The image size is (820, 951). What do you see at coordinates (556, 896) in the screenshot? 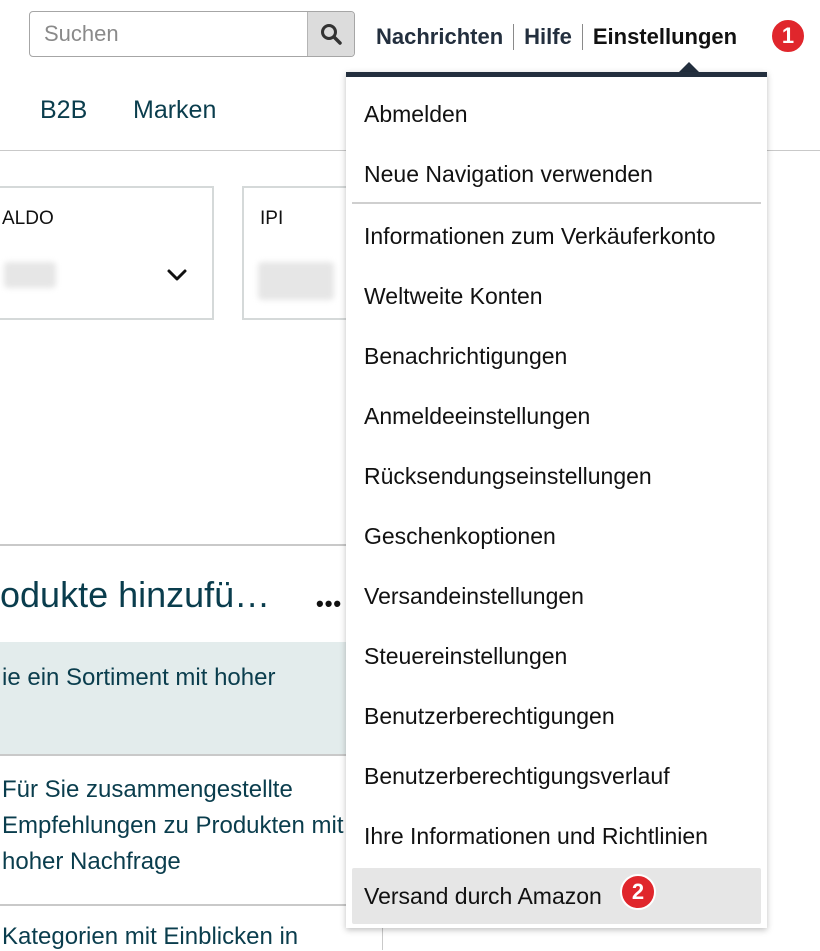
I see `menu-item-fulfillment-by-amazon: Versand durch Amazon` at bounding box center [556, 896].